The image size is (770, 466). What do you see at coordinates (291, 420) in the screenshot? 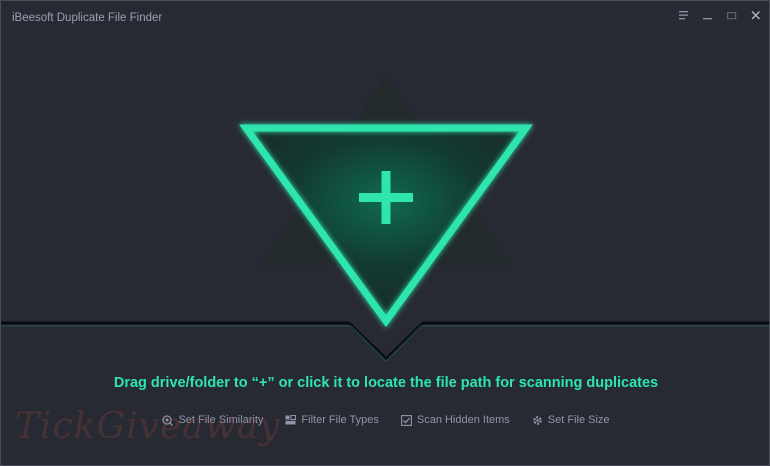
I see `file-types-icon` at bounding box center [291, 420].